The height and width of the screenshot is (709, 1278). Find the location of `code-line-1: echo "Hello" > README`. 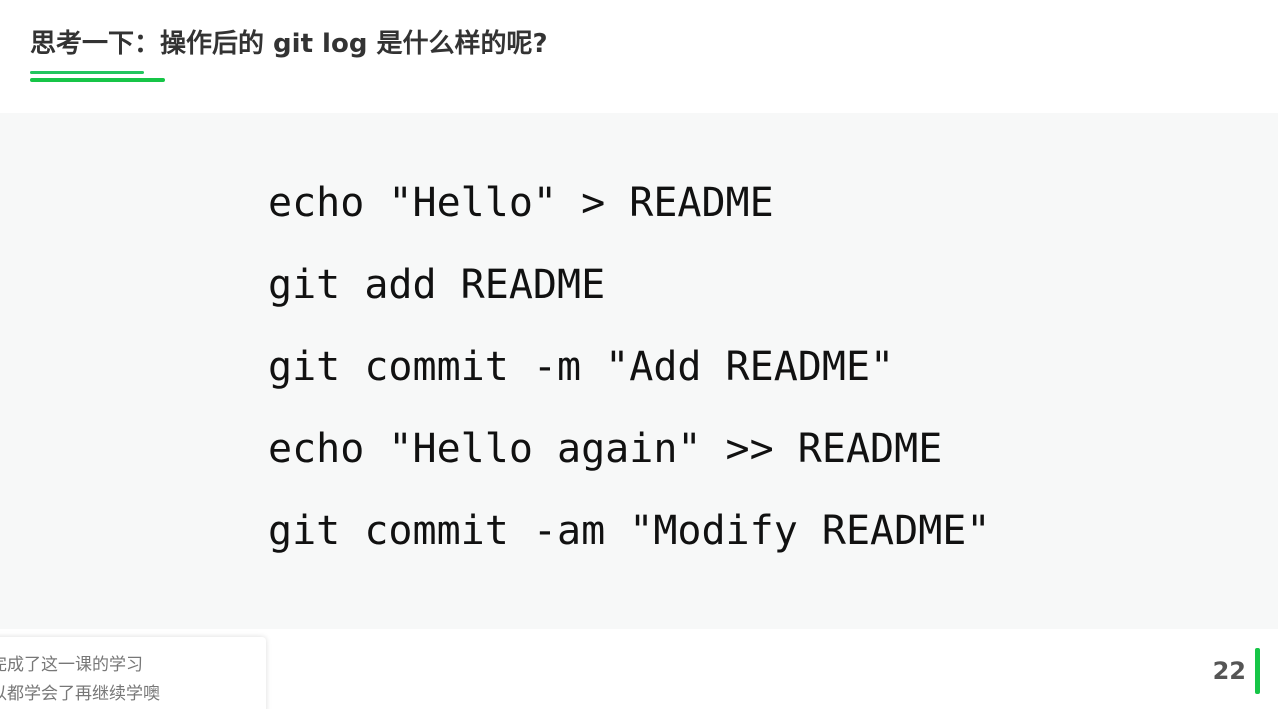

code-line-1: echo "Hello" > README is located at coordinates (521, 203).